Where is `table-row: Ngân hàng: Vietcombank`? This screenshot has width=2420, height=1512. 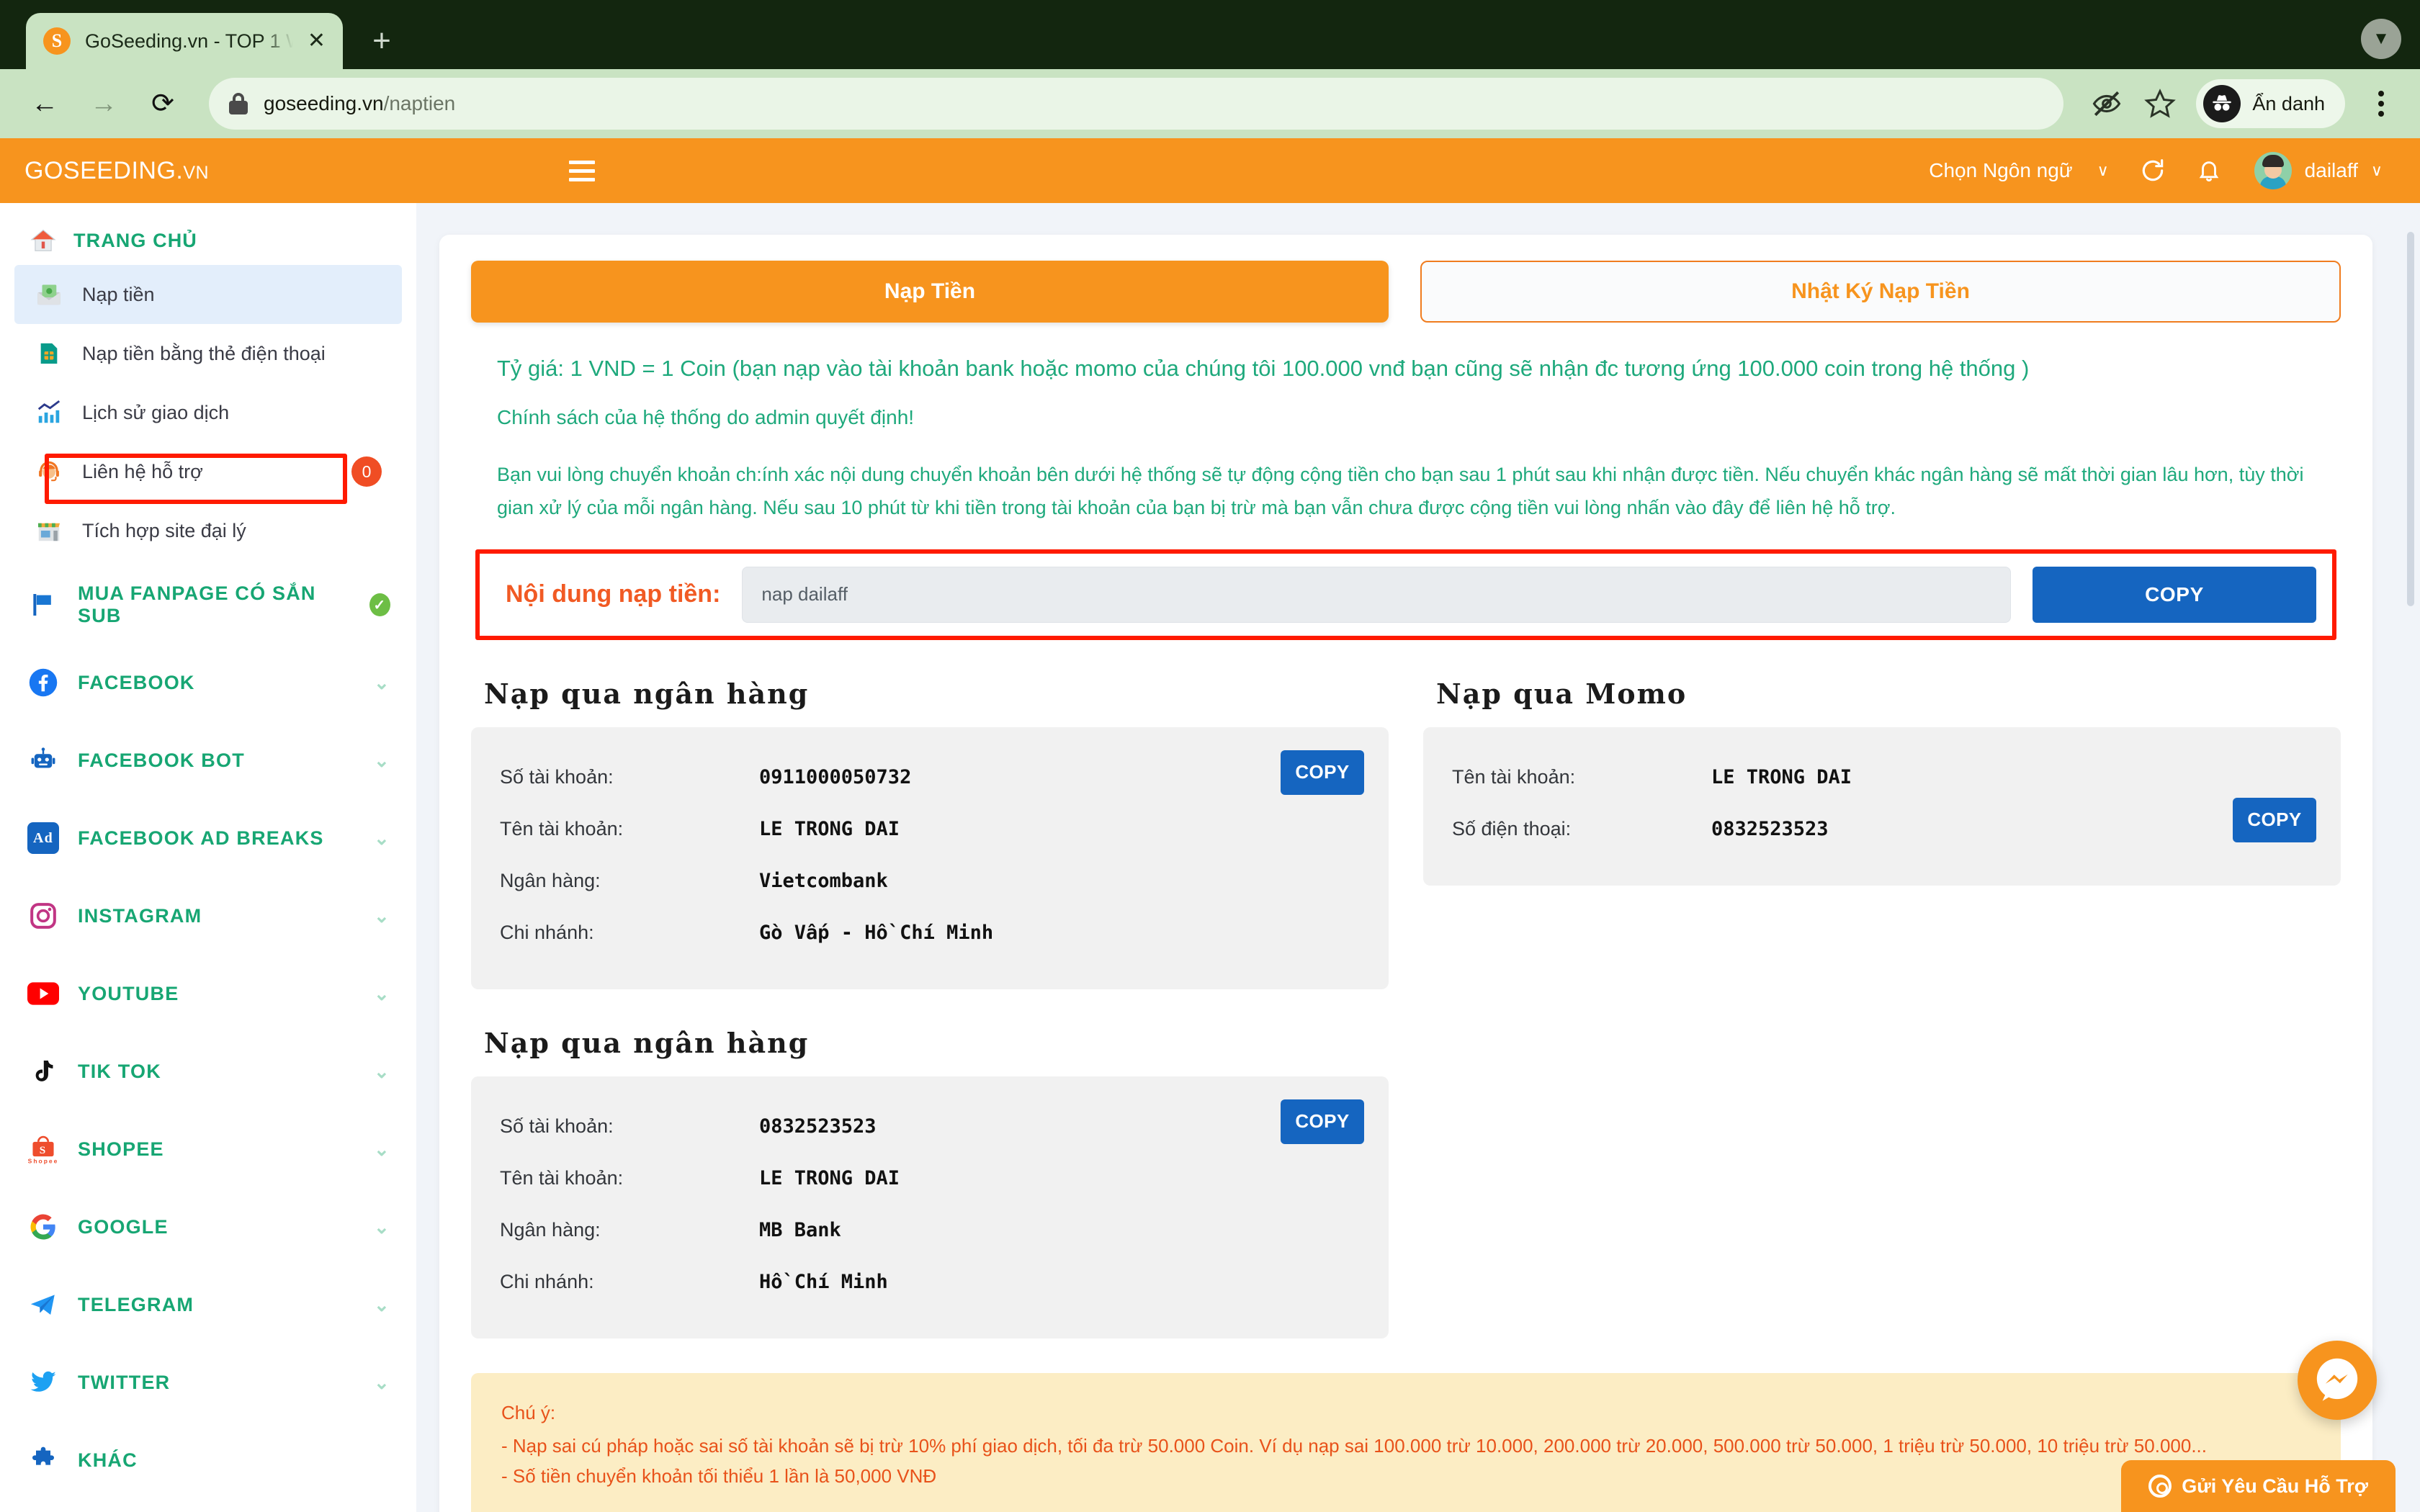 table-row: Ngân hàng: Vietcombank is located at coordinates (930, 881).